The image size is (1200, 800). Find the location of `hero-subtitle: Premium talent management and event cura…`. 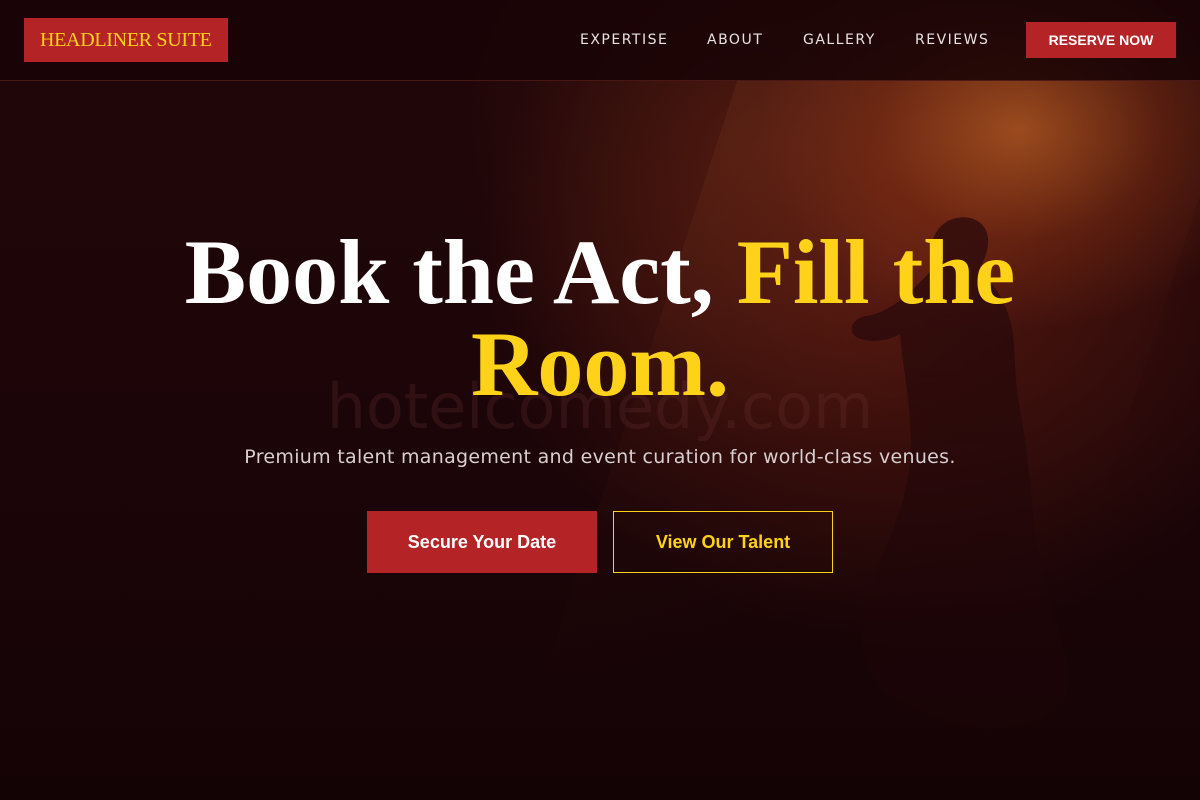

hero-subtitle: Premium talent management and event cura… is located at coordinates (600, 457).